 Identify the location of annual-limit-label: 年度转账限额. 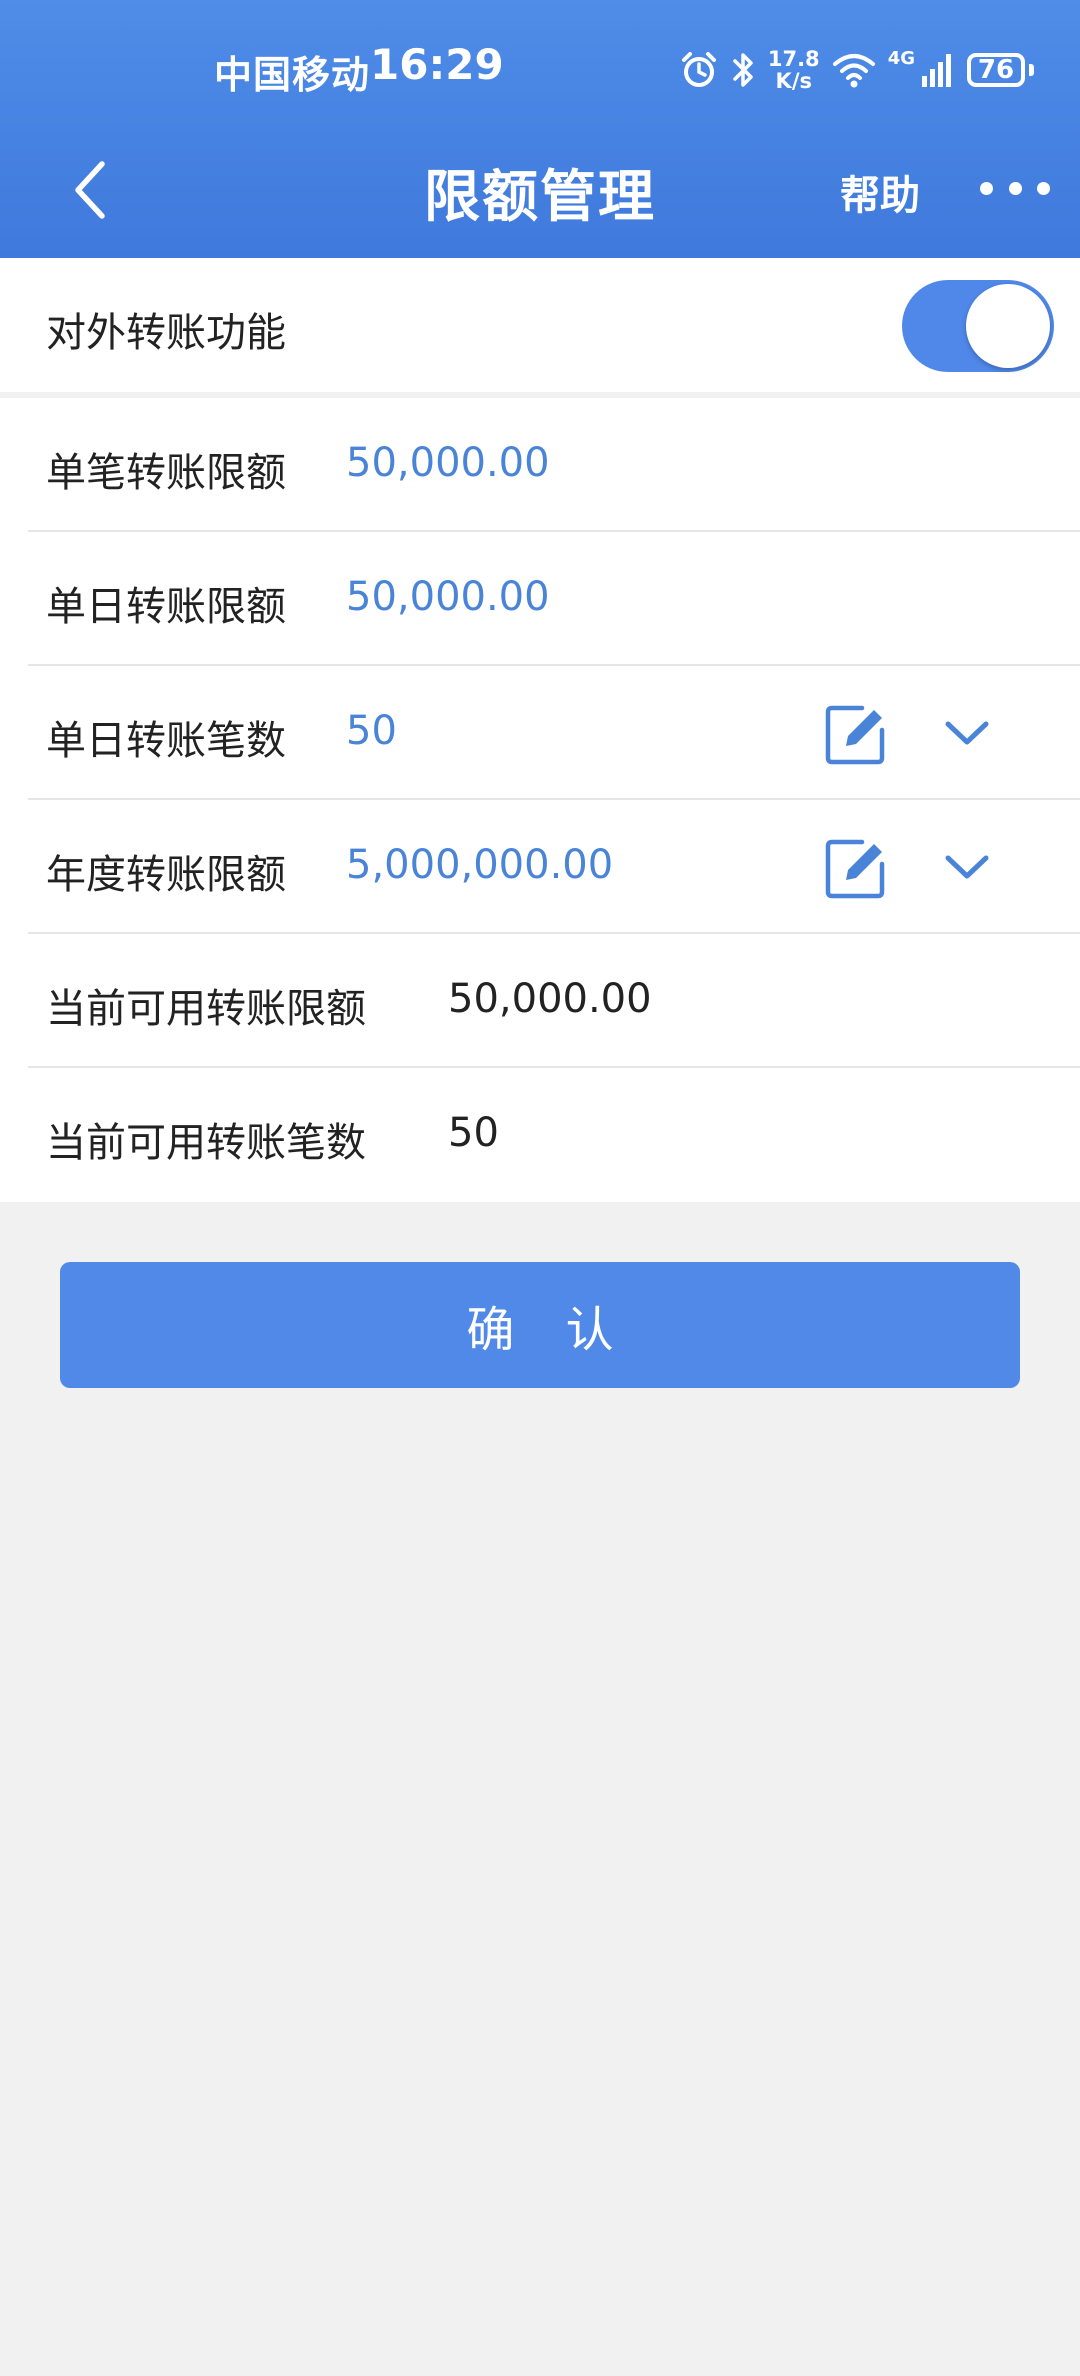
(166, 875).